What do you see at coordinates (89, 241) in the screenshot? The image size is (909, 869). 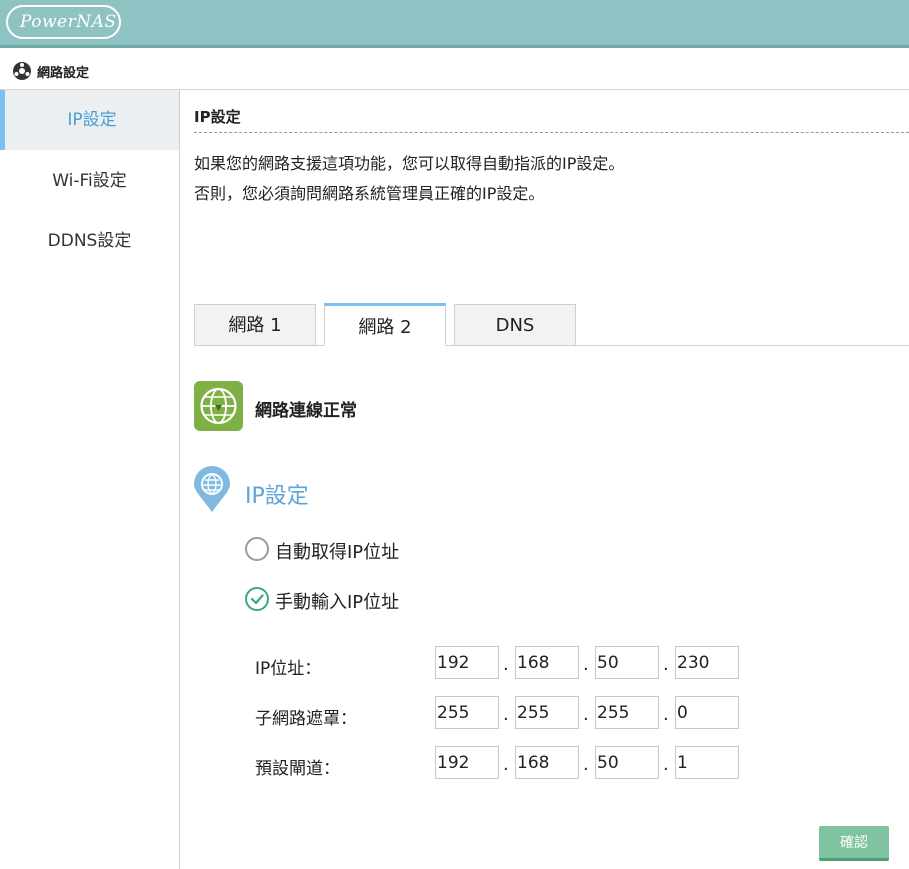 I see `sidebar-item-ddns-settings: DDNS設定` at bounding box center [89, 241].